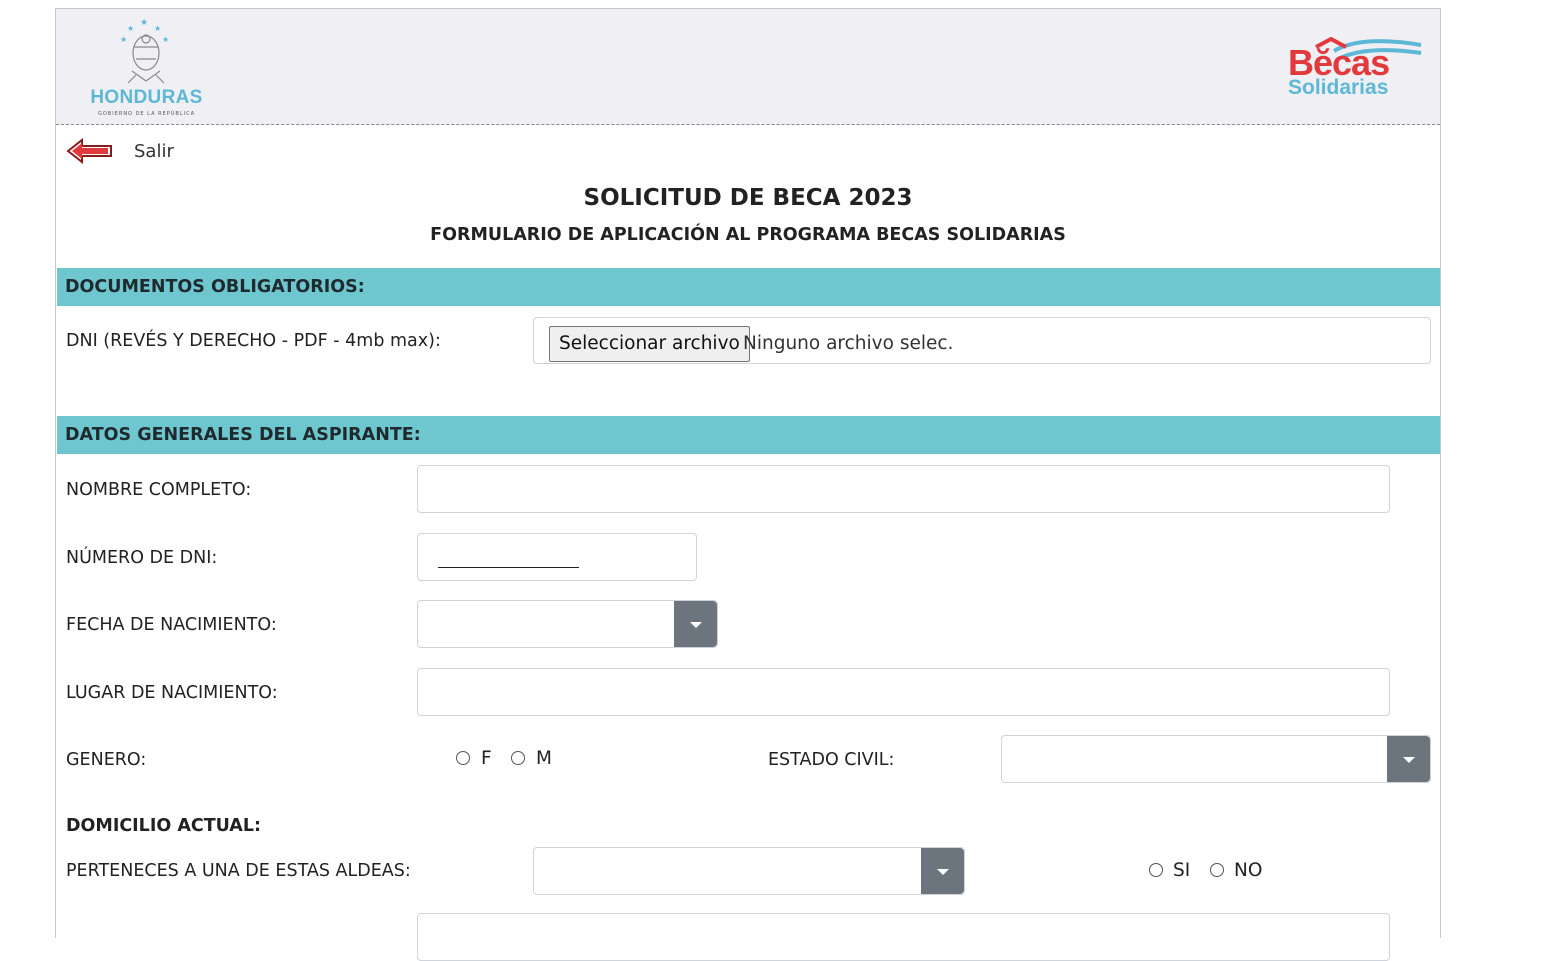 This screenshot has height=961, width=1550. Describe the element at coordinates (518, 758) in the screenshot. I see `genero-m-radio` at that location.